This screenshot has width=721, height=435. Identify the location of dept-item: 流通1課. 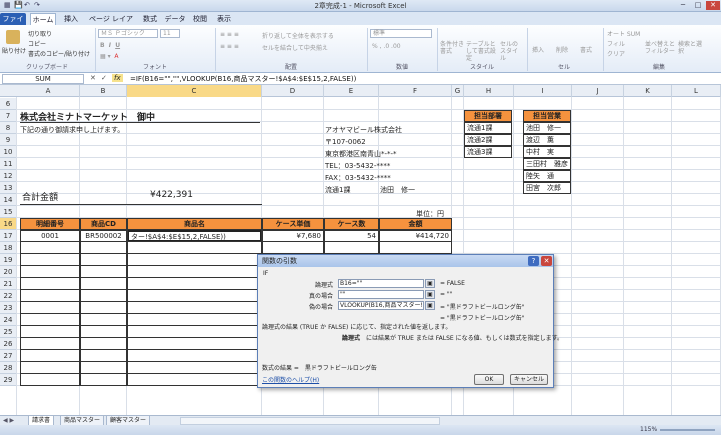
(488, 128).